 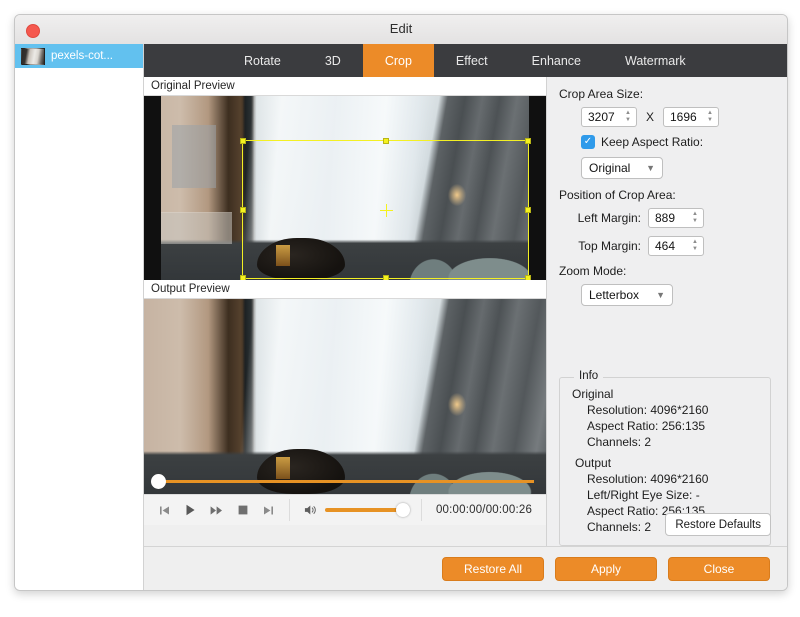 I want to click on info-original-head: Original, so click(x=593, y=394).